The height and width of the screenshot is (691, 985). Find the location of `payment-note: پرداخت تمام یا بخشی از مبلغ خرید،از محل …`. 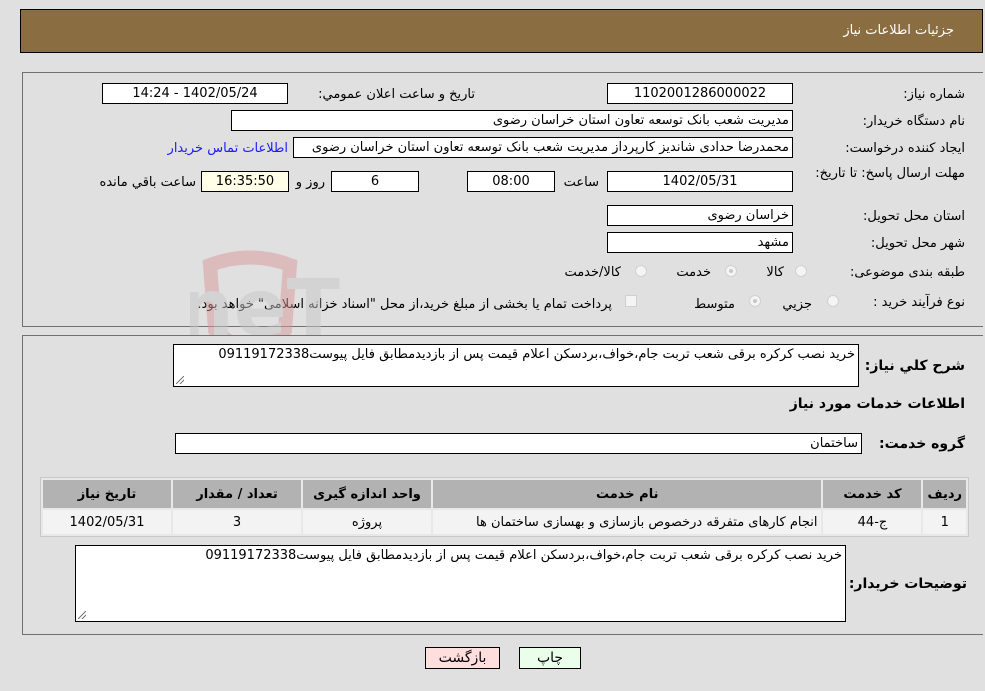

payment-note: پرداخت تمام یا بخشی از مبلغ خرید،از محل … is located at coordinates (404, 304).